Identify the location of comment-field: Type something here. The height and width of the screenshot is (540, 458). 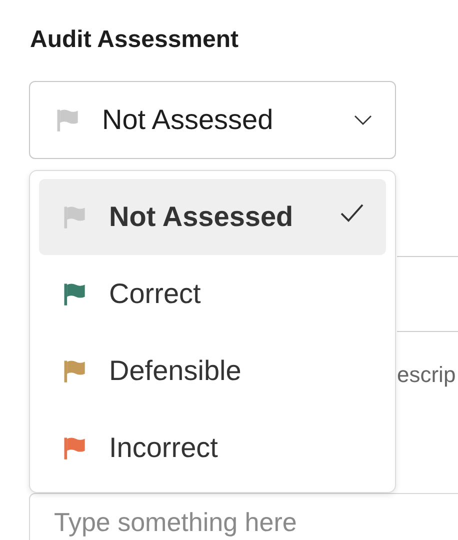
(243, 516).